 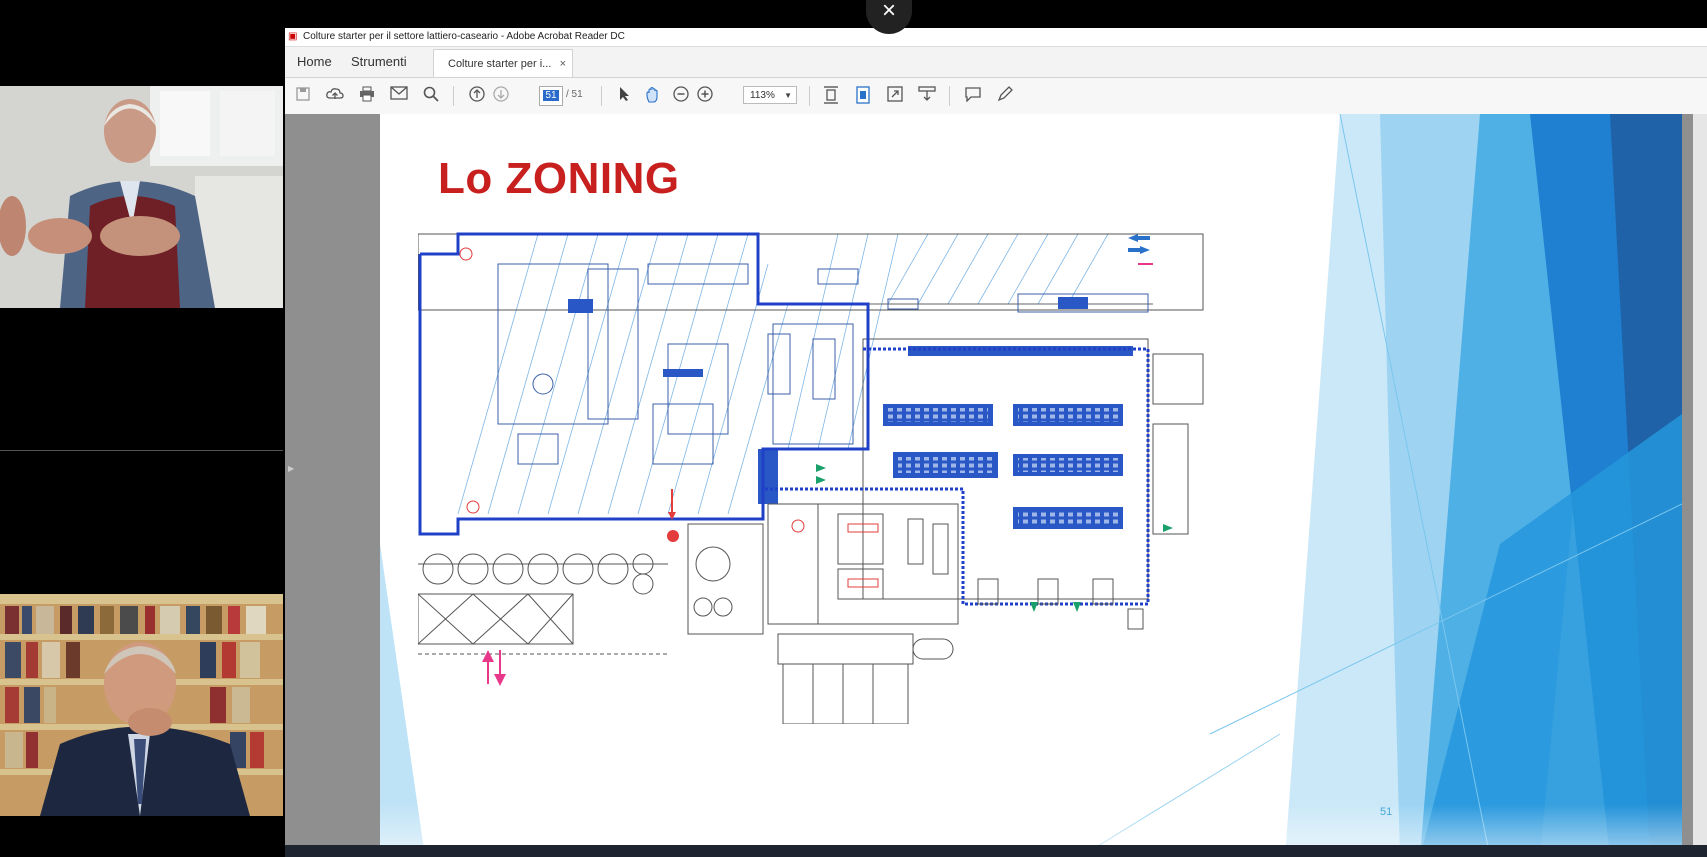 What do you see at coordinates (863, 96) in the screenshot?
I see `scroll-mode-icon` at bounding box center [863, 96].